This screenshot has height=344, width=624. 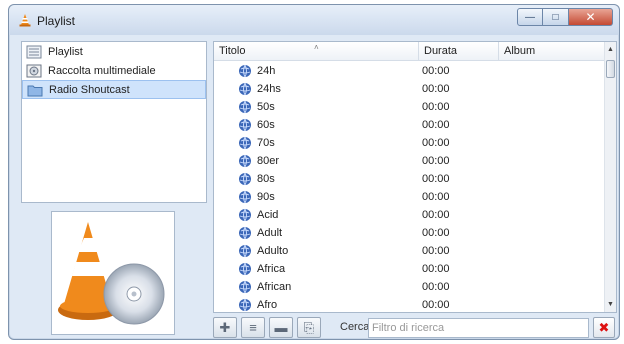 I want to click on remove-button: ▬, so click(x=281, y=327).